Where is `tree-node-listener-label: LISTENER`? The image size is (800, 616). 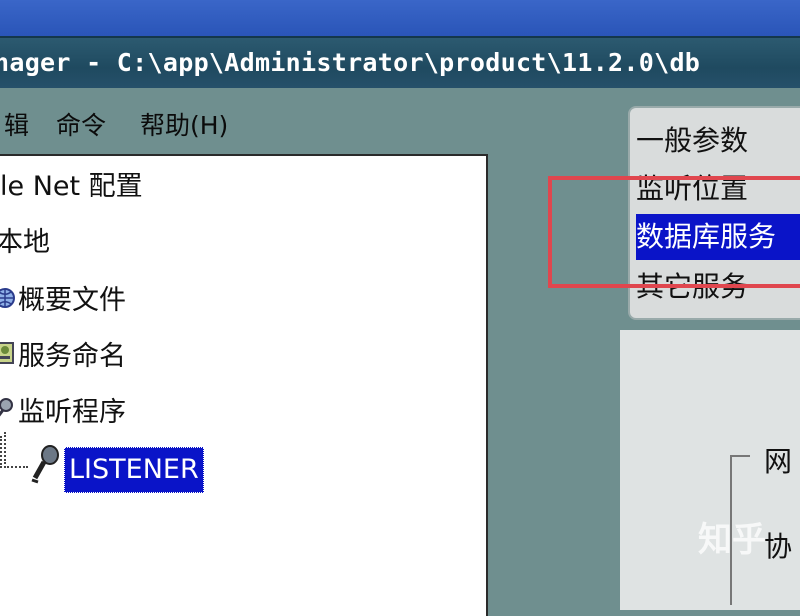 tree-node-listener-label: LISTENER is located at coordinates (134, 470).